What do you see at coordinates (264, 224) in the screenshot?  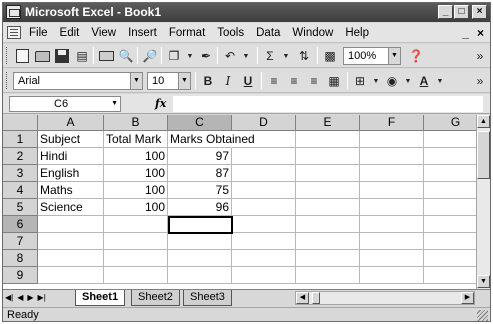 I see `cell-d6` at bounding box center [264, 224].